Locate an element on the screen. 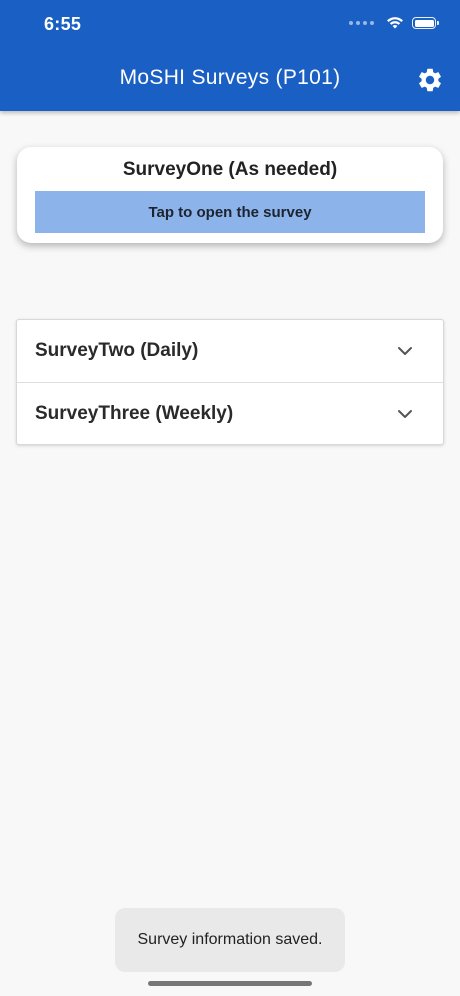 This screenshot has width=460, height=996. settings-button is located at coordinates (430, 80).